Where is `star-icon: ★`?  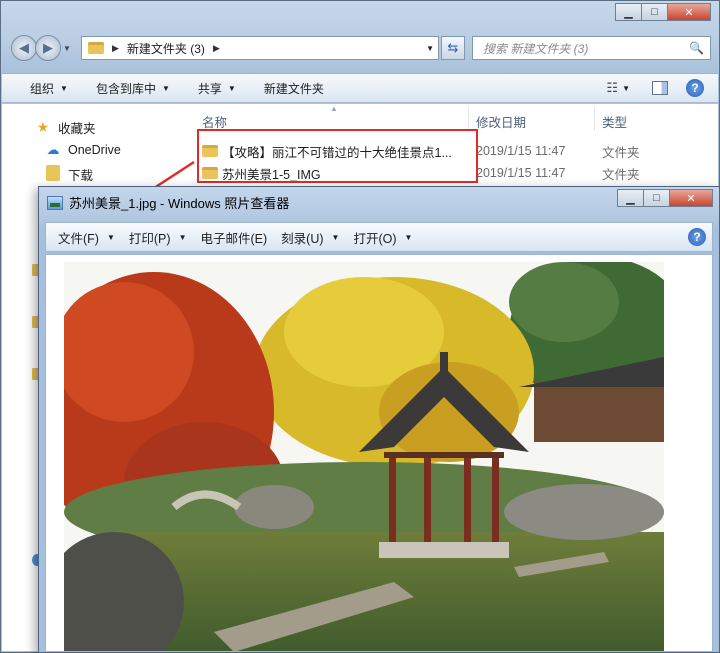
star-icon: ★ is located at coordinates (43, 127).